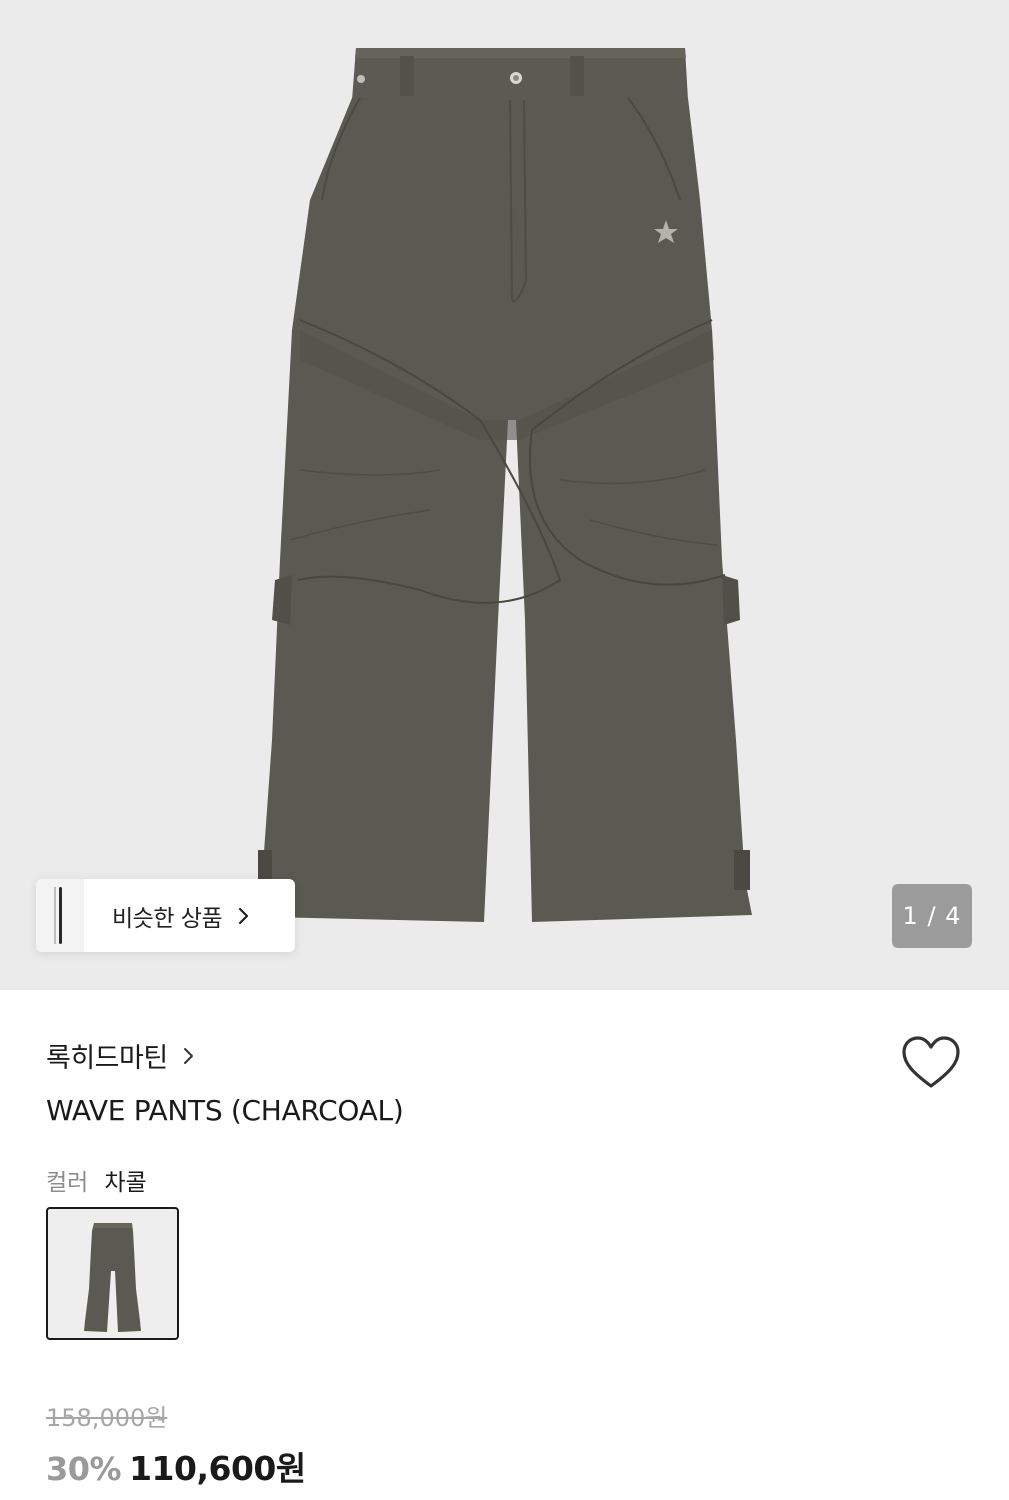 The image size is (1009, 1500). What do you see at coordinates (217, 1468) in the screenshot?
I see `sale-price: 110,600원` at bounding box center [217, 1468].